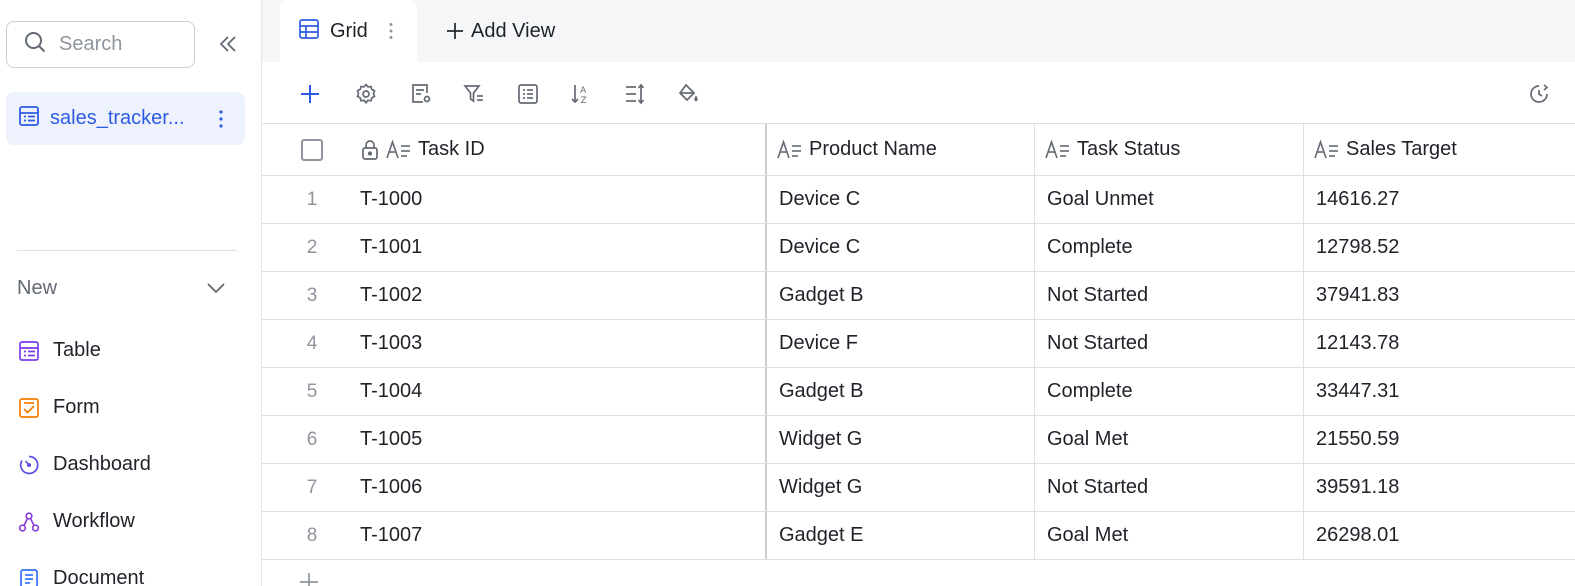  I want to click on row-index: 7, so click(312, 487).